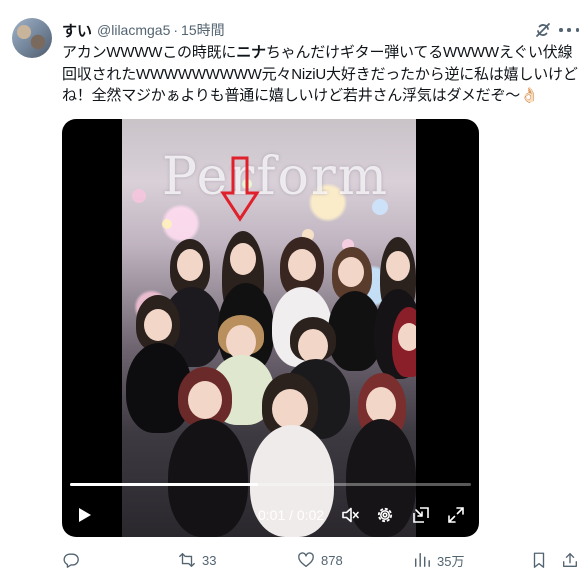 This screenshot has width=586, height=585. What do you see at coordinates (187, 560) in the screenshot?
I see `retweet-icon` at bounding box center [187, 560].